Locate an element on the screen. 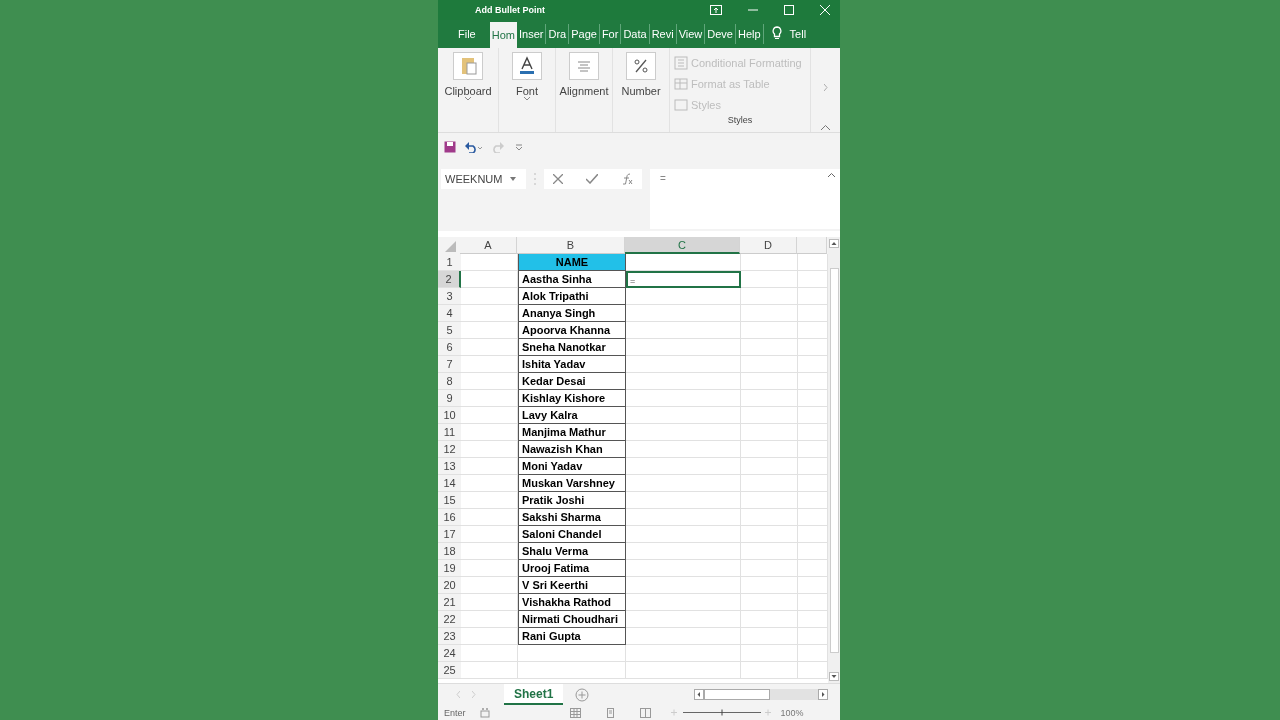 The width and height of the screenshot is (1280, 720). scroll-down-icon is located at coordinates (834, 676).